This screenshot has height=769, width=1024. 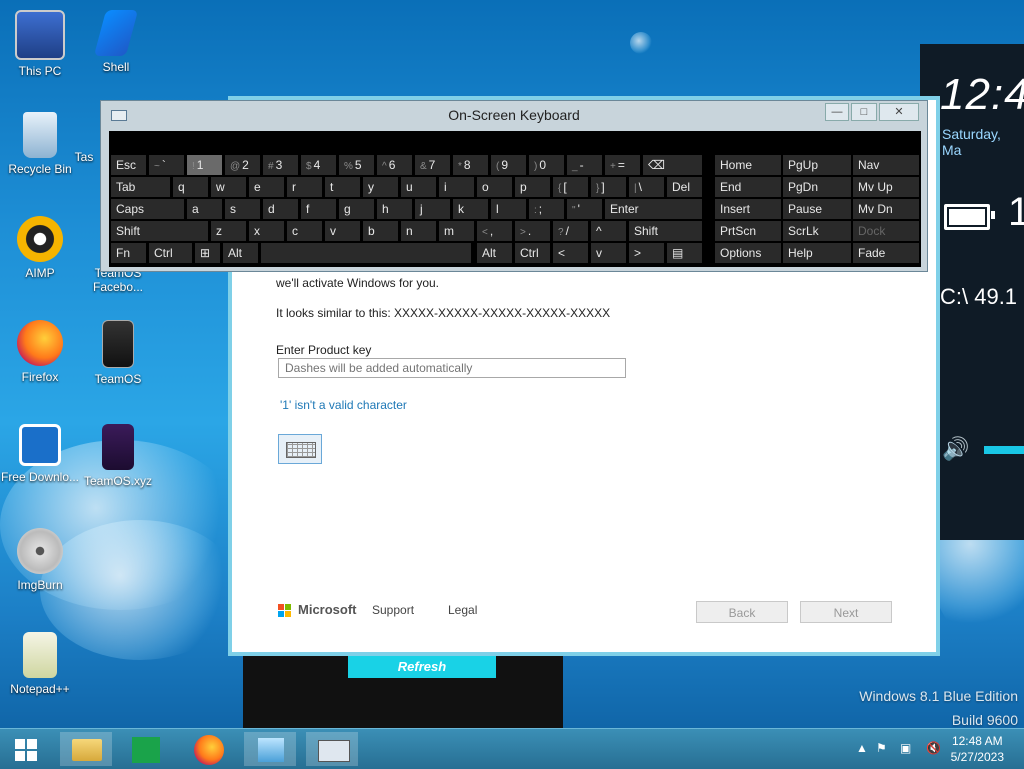 What do you see at coordinates (342, 187) in the screenshot?
I see `osk-key: t` at bounding box center [342, 187].